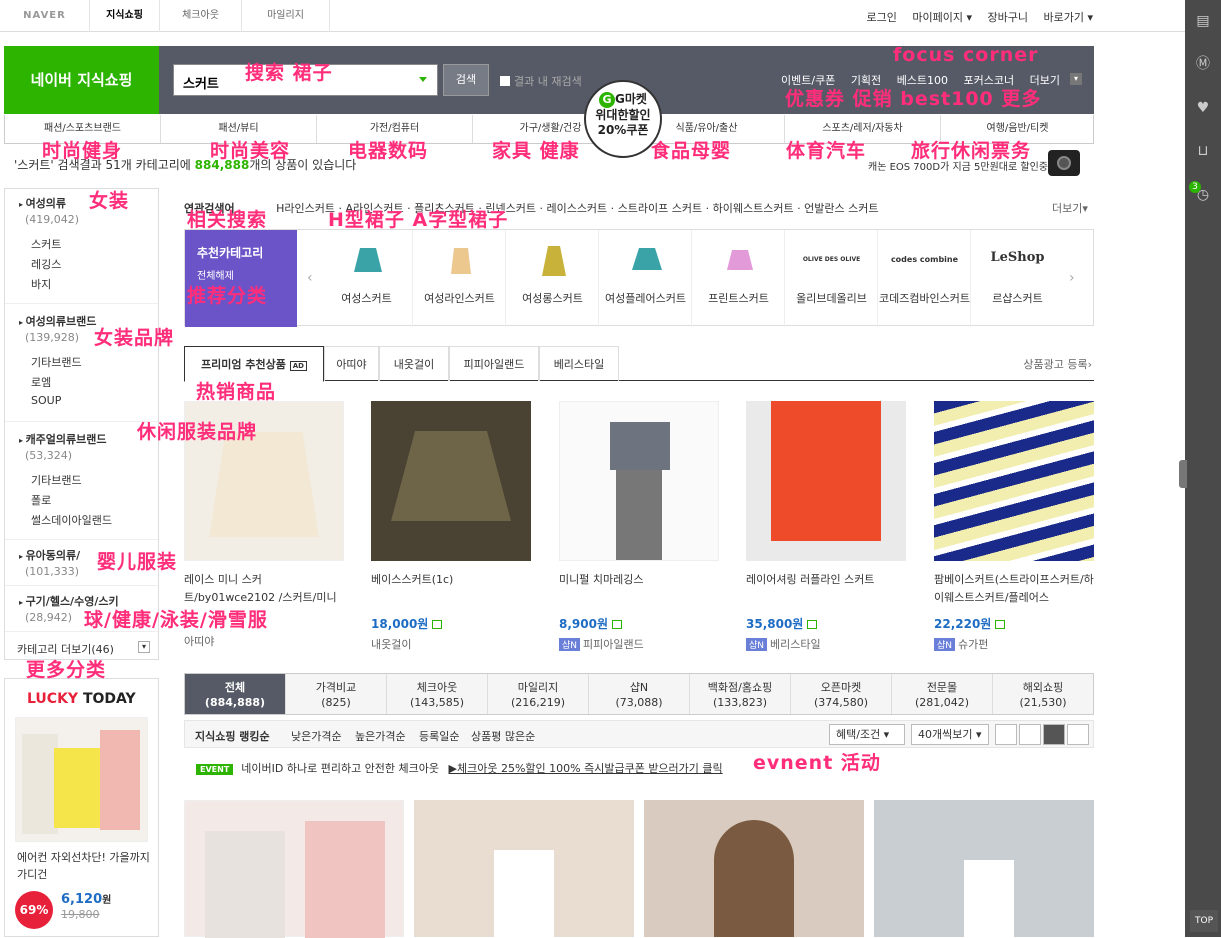 The width and height of the screenshot is (1221, 938). What do you see at coordinates (867, 734) in the screenshot?
I see `benefit-filter-select: 혜택/조건 ▾` at bounding box center [867, 734].